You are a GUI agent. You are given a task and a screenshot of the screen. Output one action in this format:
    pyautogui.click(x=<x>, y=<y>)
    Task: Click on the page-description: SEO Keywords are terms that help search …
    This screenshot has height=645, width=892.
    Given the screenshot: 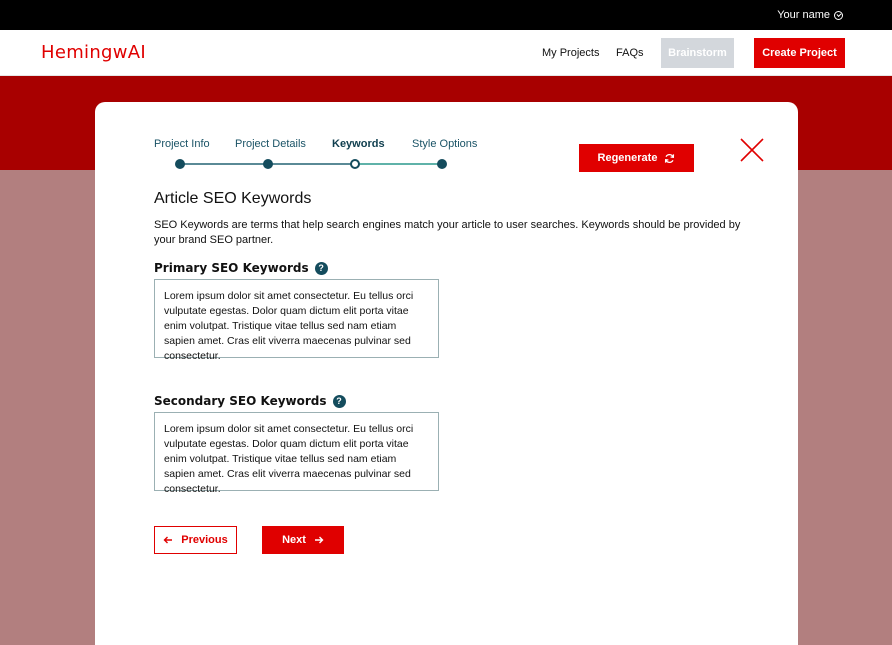 What is the action you would take?
    pyautogui.click(x=447, y=232)
    